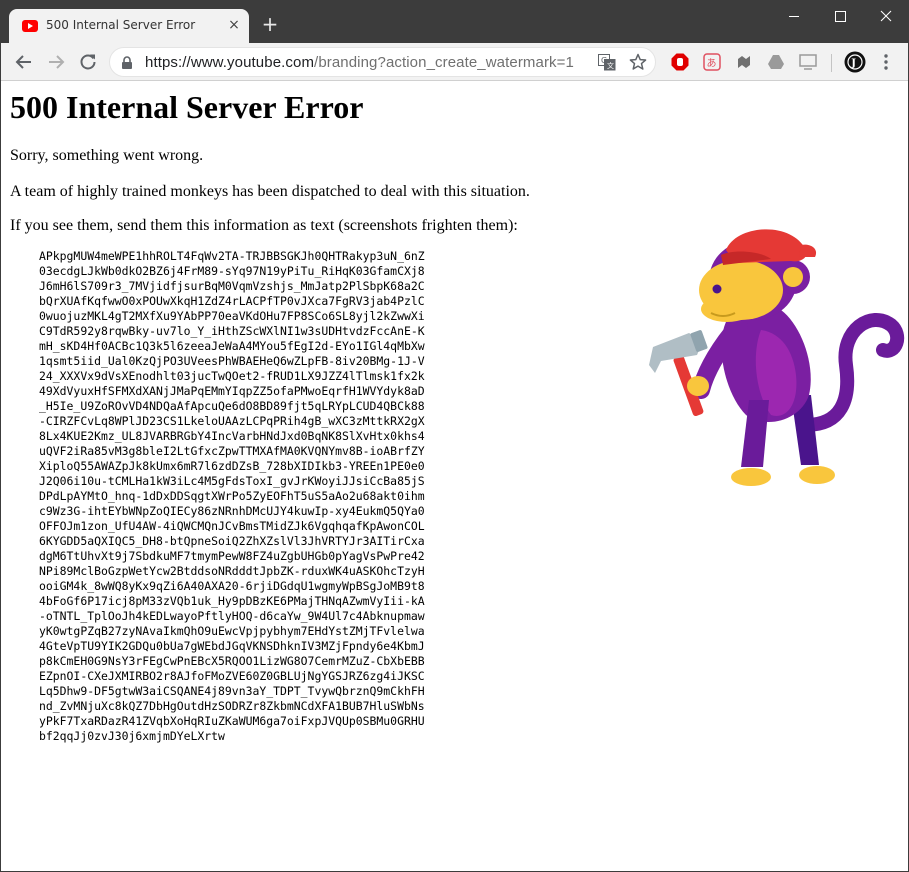 This screenshot has height=872, width=909. What do you see at coordinates (30, 26) in the screenshot?
I see `youtube-icon` at bounding box center [30, 26].